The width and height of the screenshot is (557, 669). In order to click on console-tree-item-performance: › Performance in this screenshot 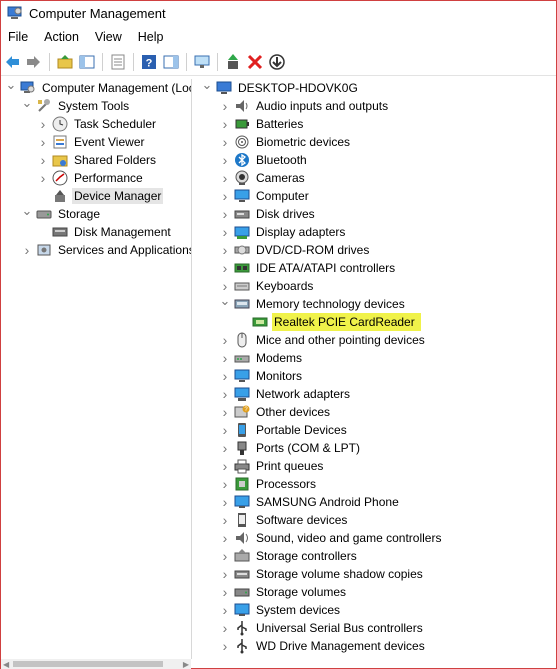, I will do `click(96, 178)`.